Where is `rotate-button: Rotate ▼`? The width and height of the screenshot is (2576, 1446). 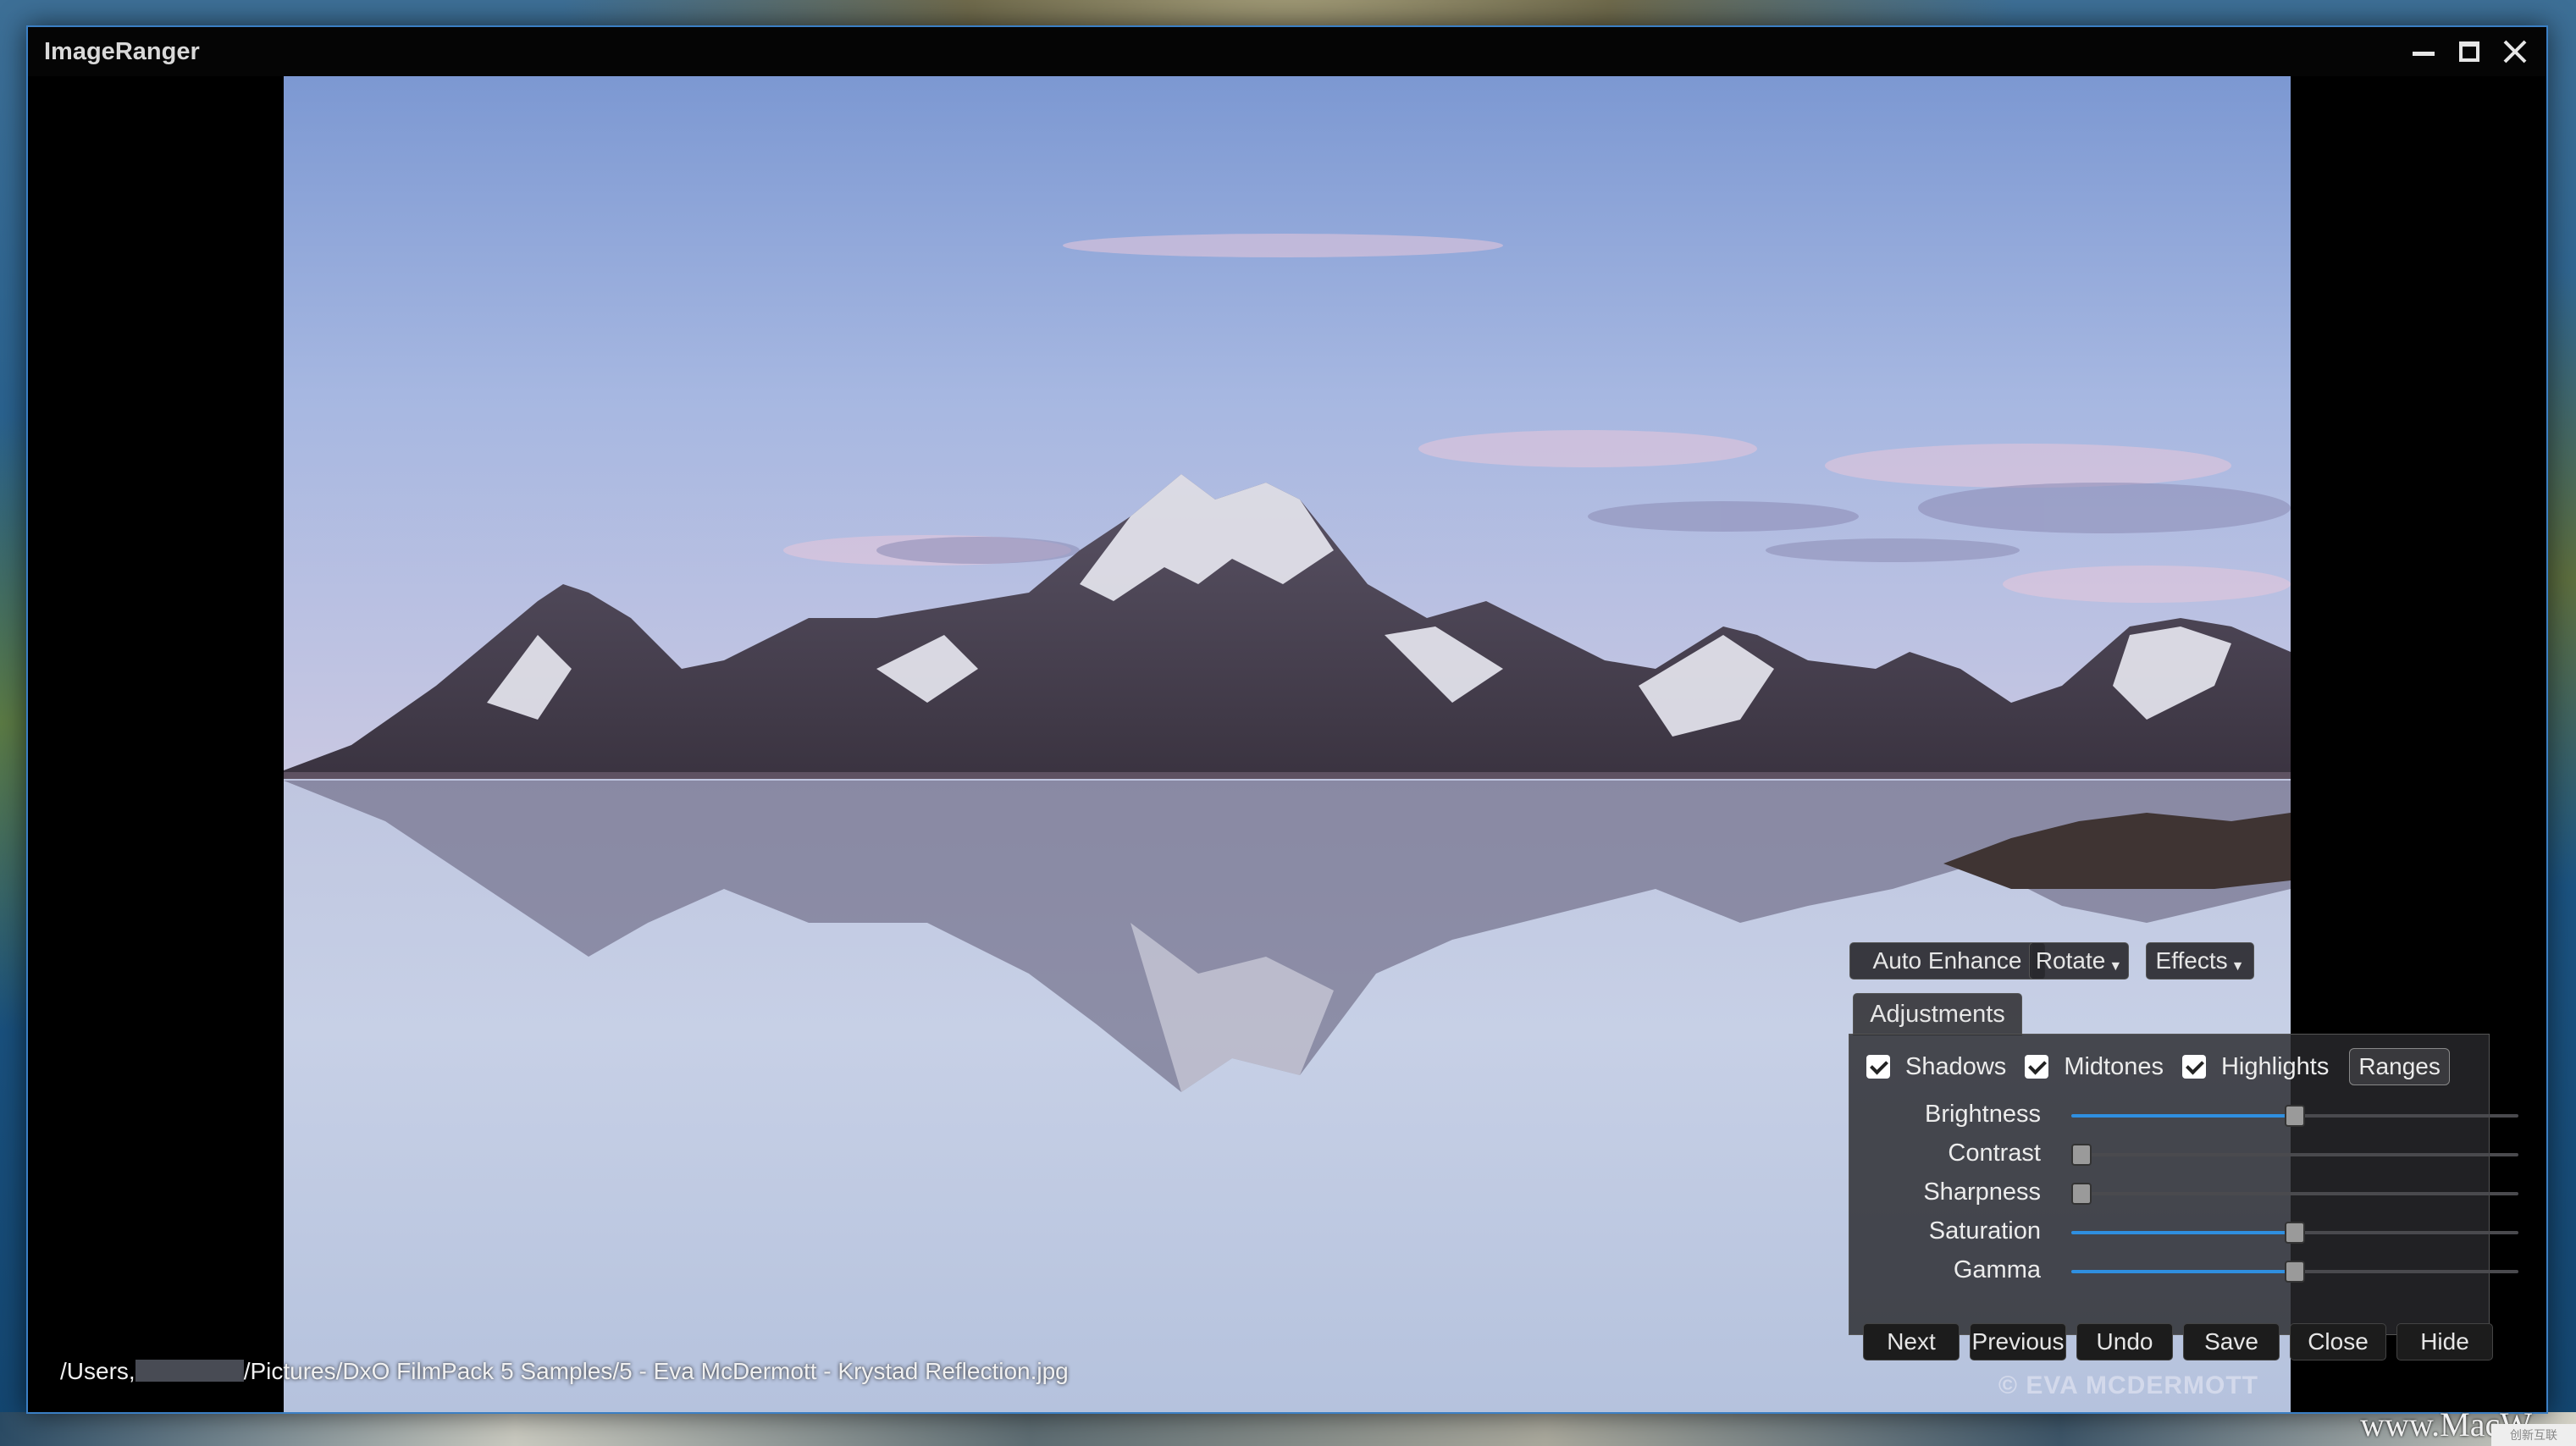 rotate-button: Rotate ▼ is located at coordinates (2079, 961).